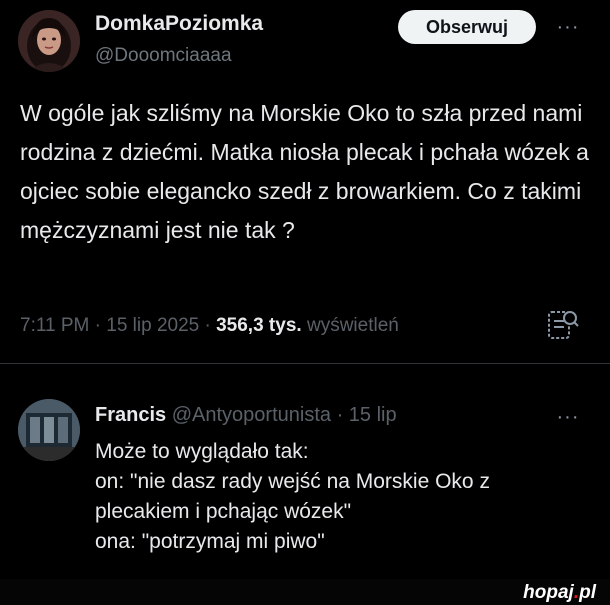 The width and height of the screenshot is (610, 605). I want to click on footer-bar, so click(305, 592).